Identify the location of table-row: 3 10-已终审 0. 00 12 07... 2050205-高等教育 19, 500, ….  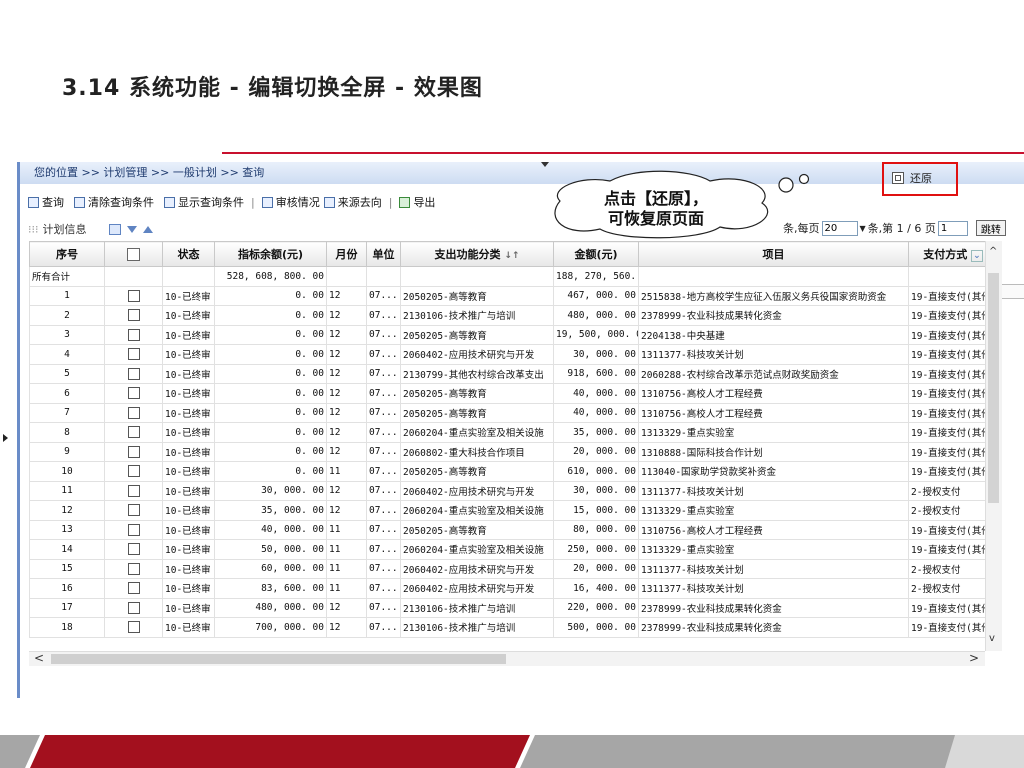
(513, 334).